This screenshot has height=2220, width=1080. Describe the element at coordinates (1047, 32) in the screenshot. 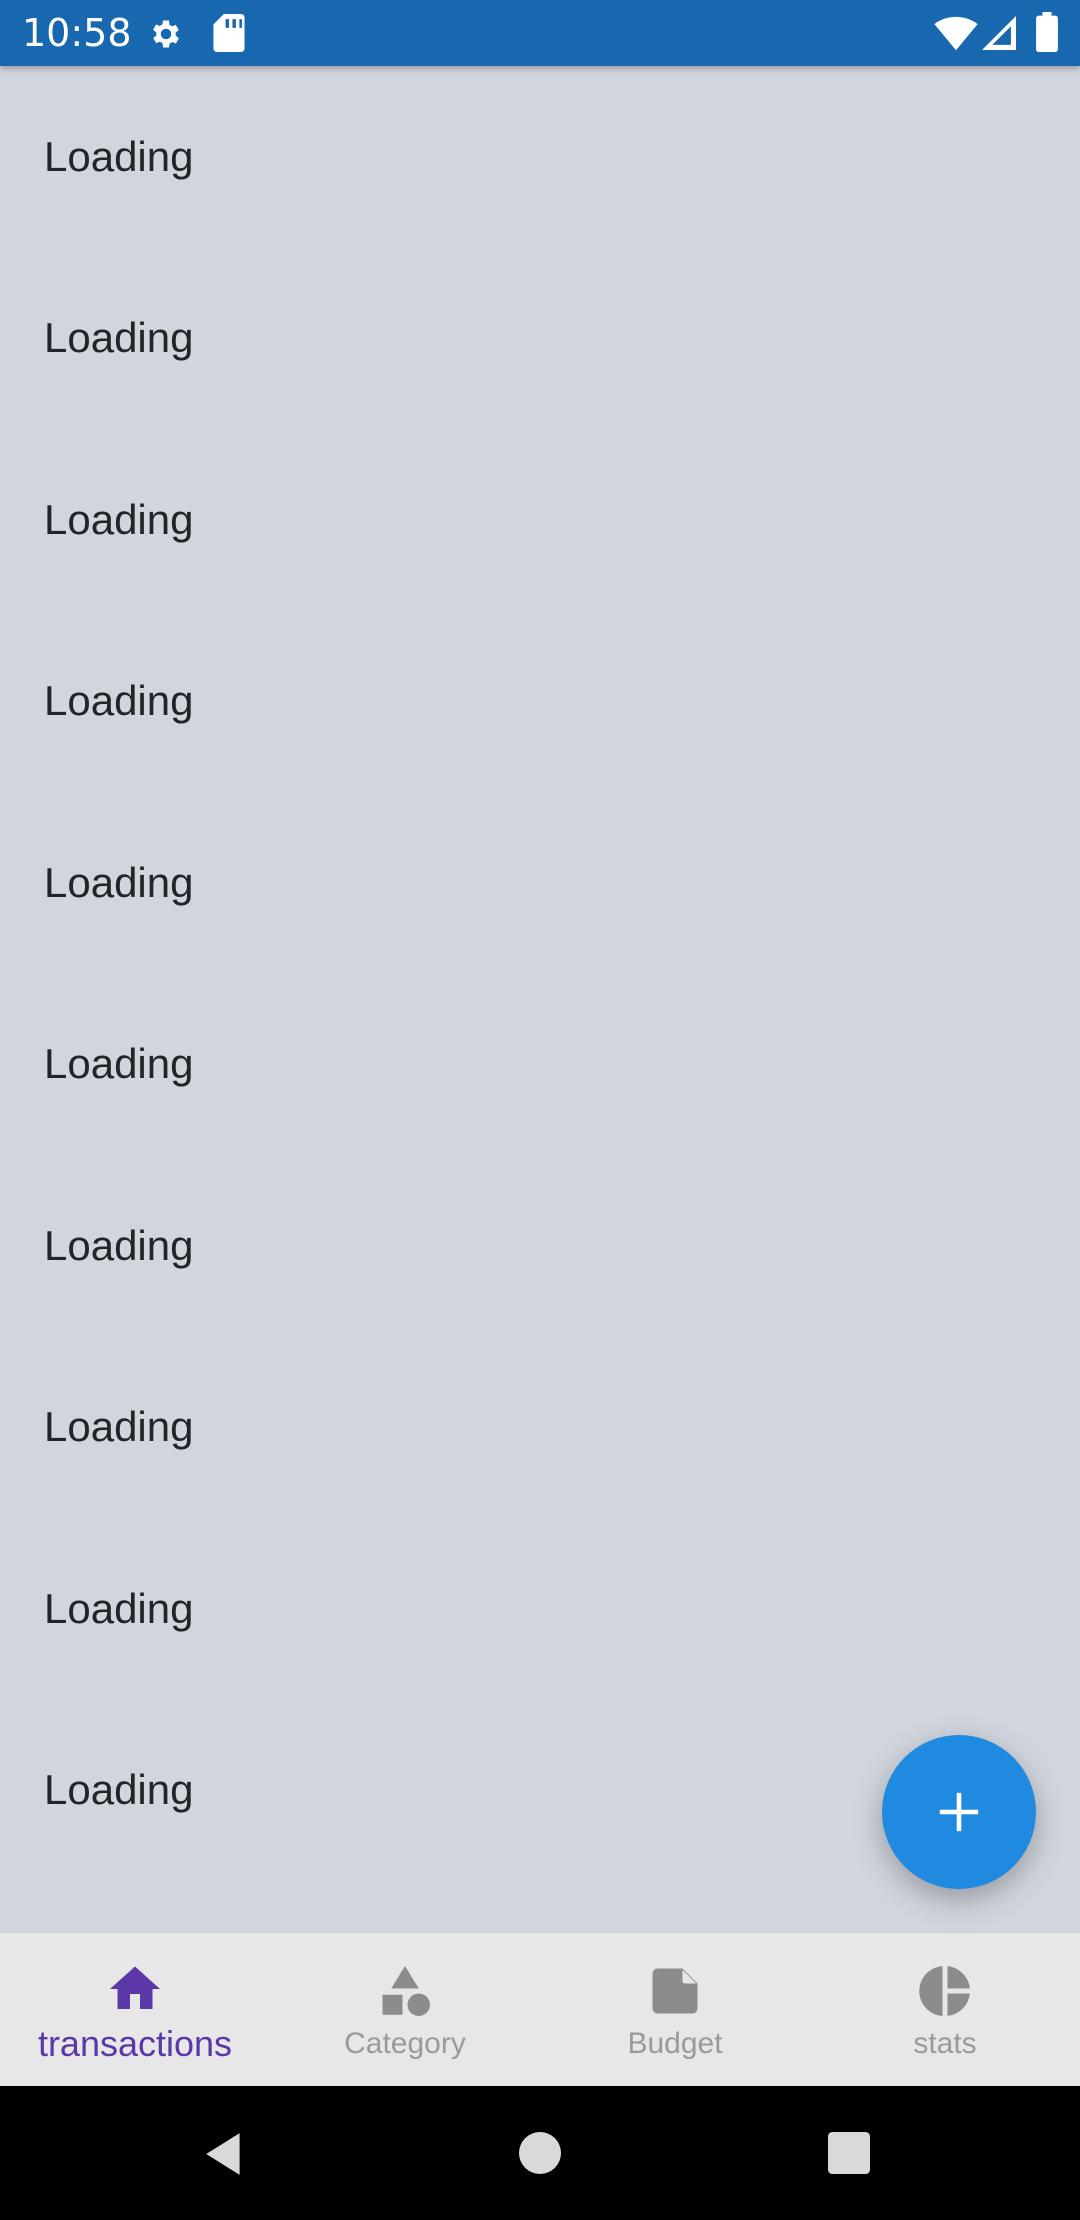

I see `battery-icon` at that location.